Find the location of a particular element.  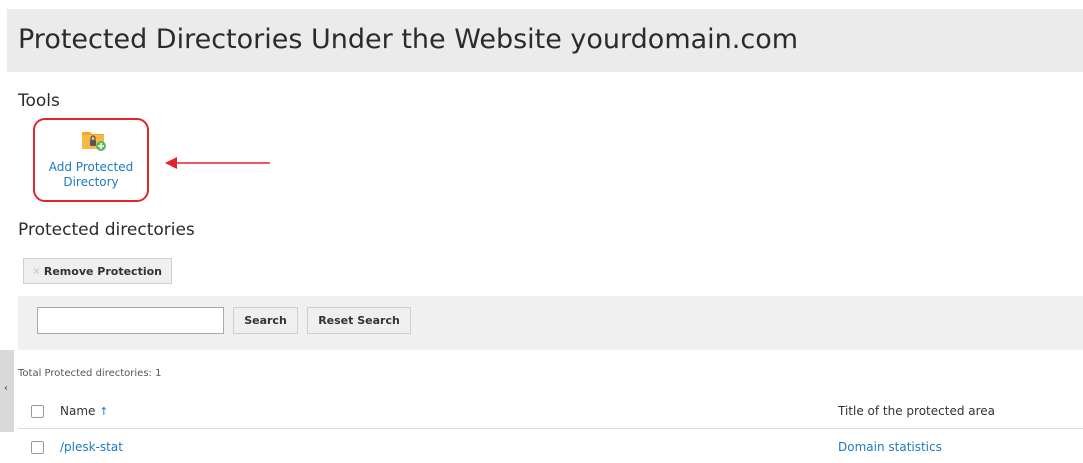

select-all-checkbox is located at coordinates (37, 411).